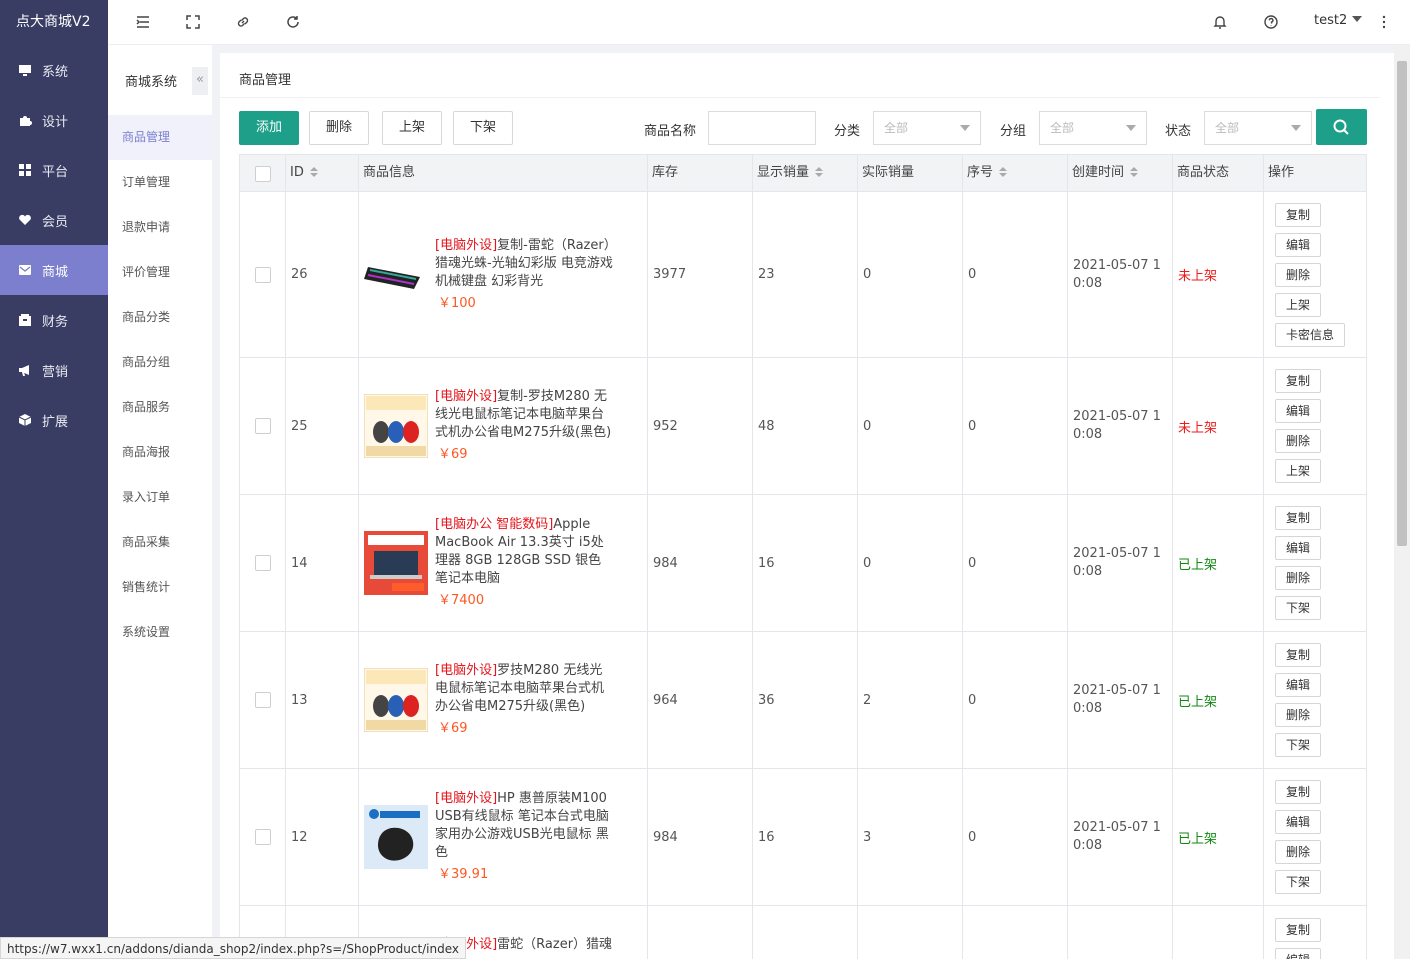 The width and height of the screenshot is (1410, 959). Describe the element at coordinates (1310, 334) in the screenshot. I see `row-action-button: 卡密信息` at that location.